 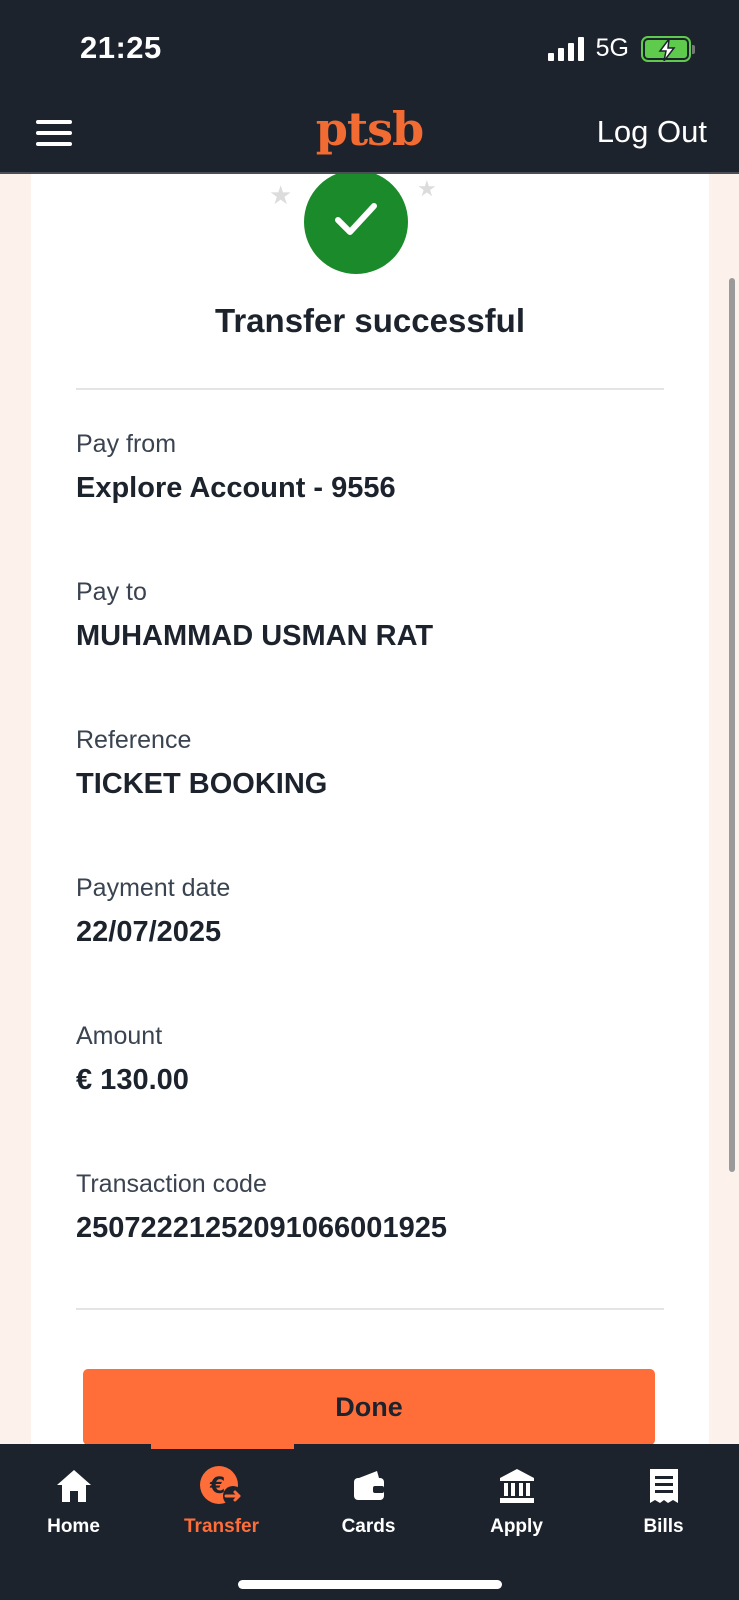 I want to click on tab-transfer: € Transfer, so click(x=221, y=1507).